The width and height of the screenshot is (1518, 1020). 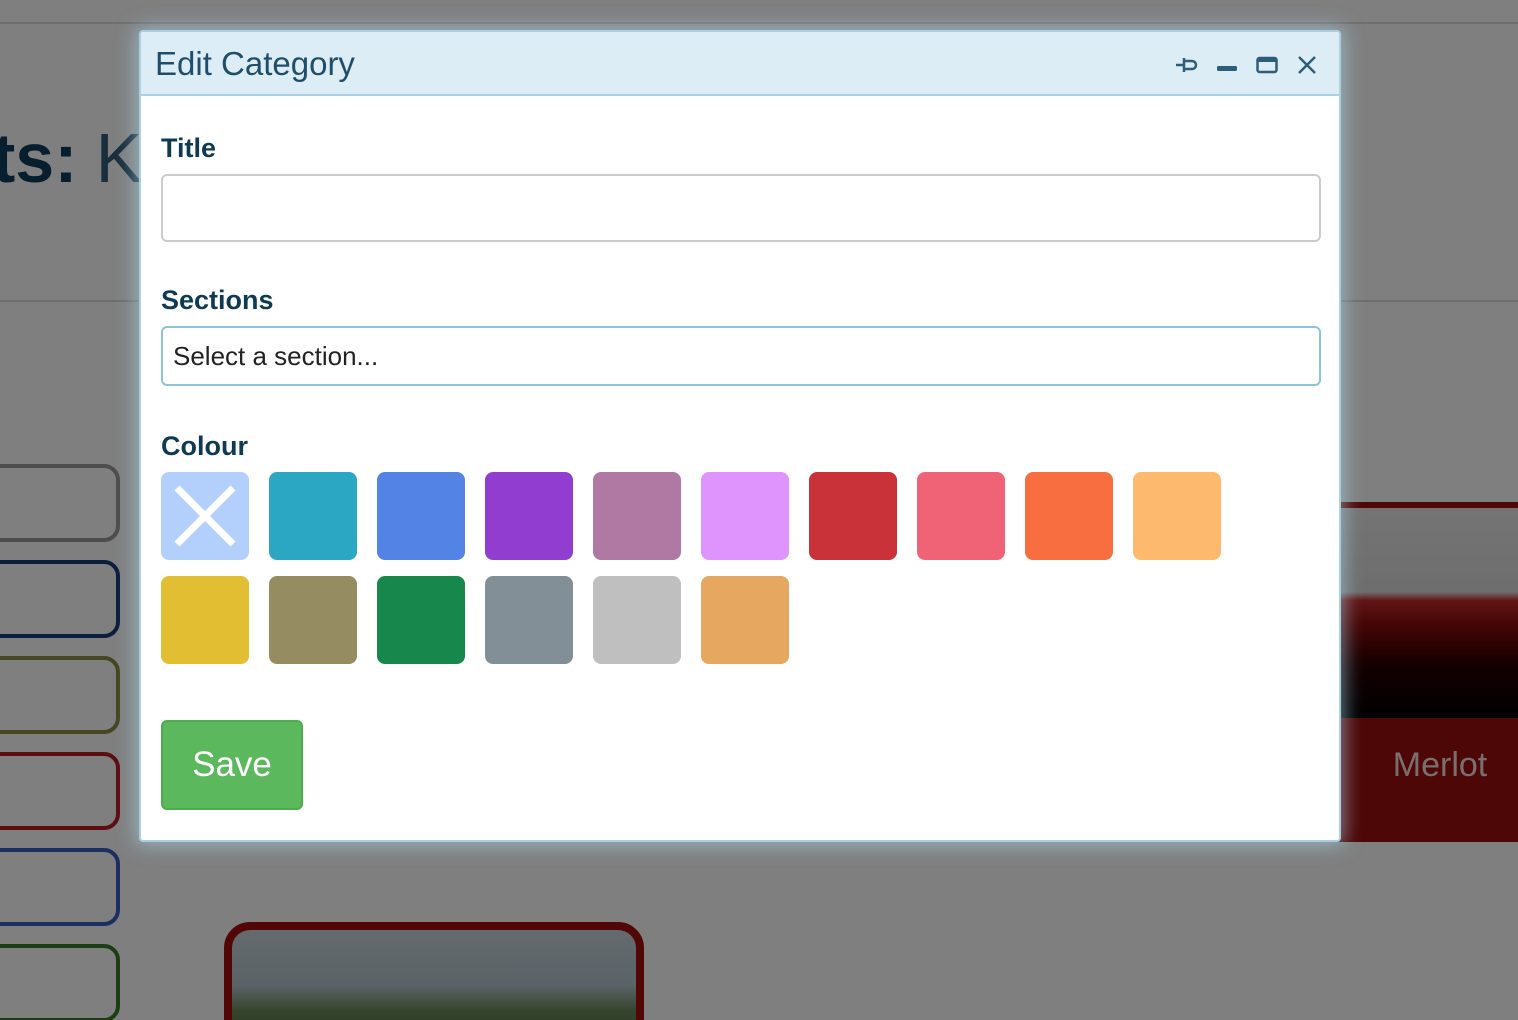 What do you see at coordinates (961, 516) in the screenshot?
I see `colour-swatch-pink` at bounding box center [961, 516].